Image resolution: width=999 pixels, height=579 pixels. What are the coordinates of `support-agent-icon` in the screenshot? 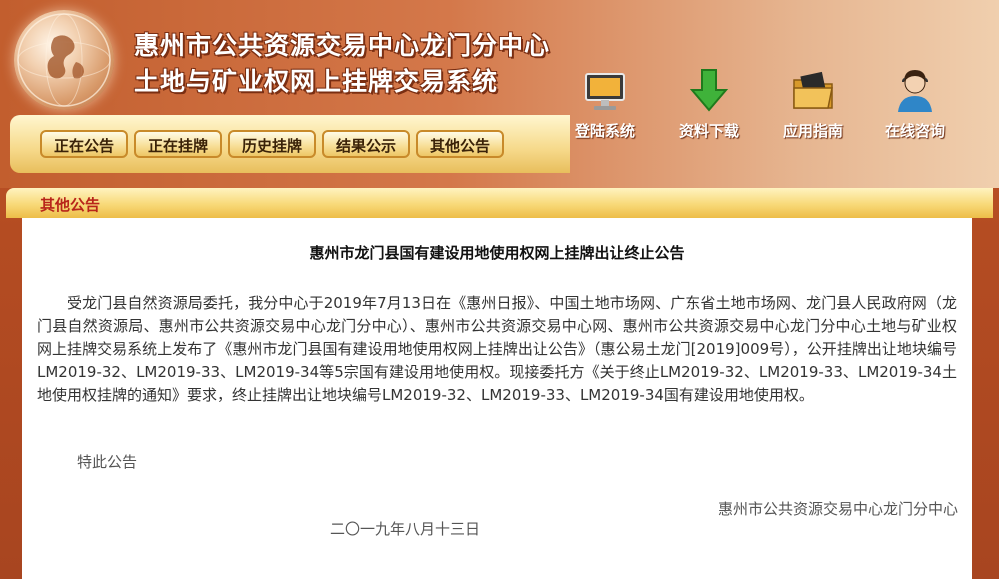 It's located at (915, 91).